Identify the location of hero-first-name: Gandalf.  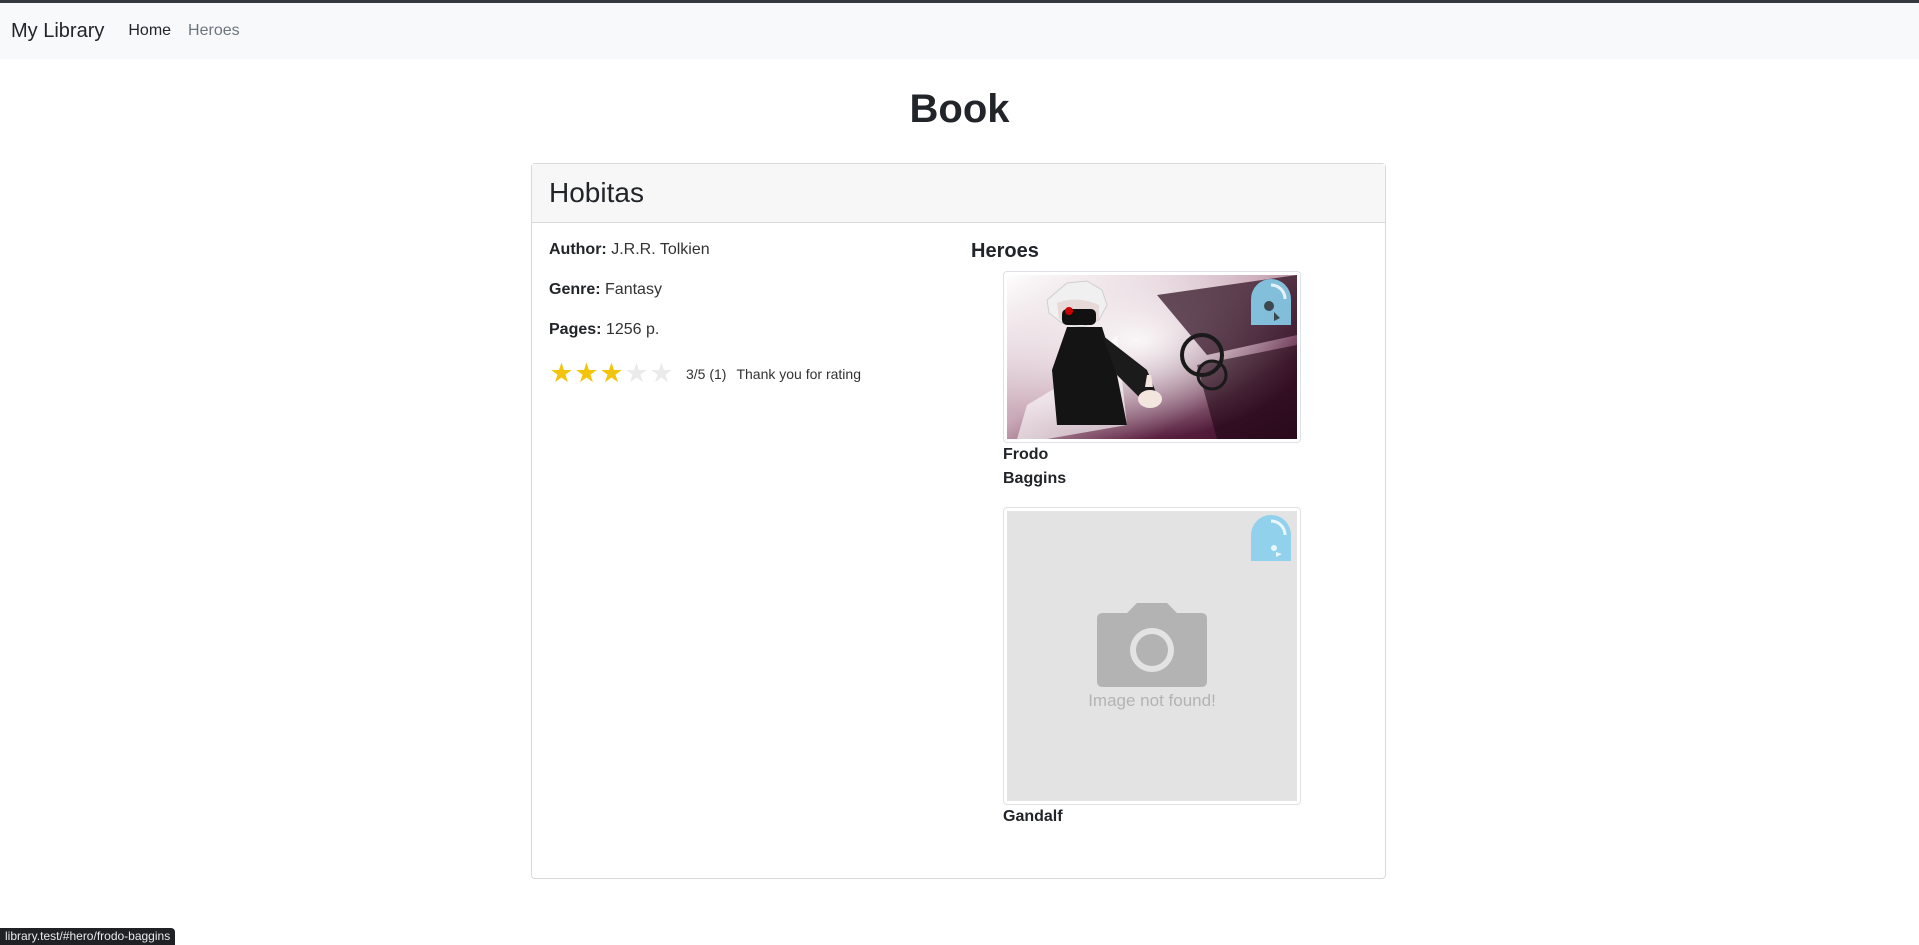
(1033, 816).